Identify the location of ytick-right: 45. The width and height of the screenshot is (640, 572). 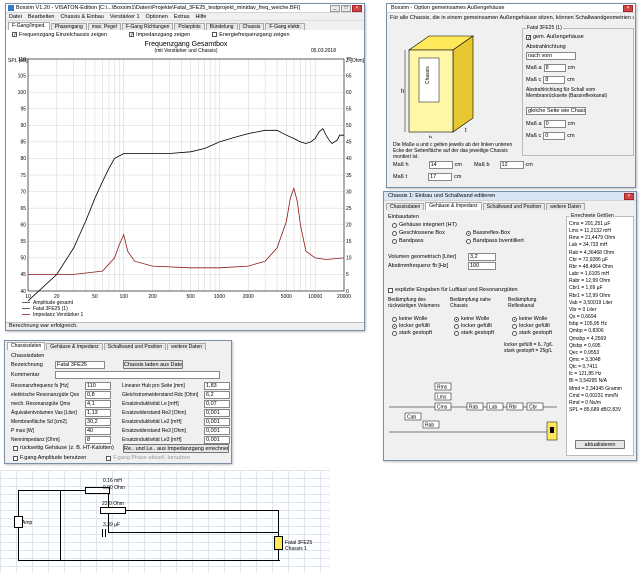
(349, 143).